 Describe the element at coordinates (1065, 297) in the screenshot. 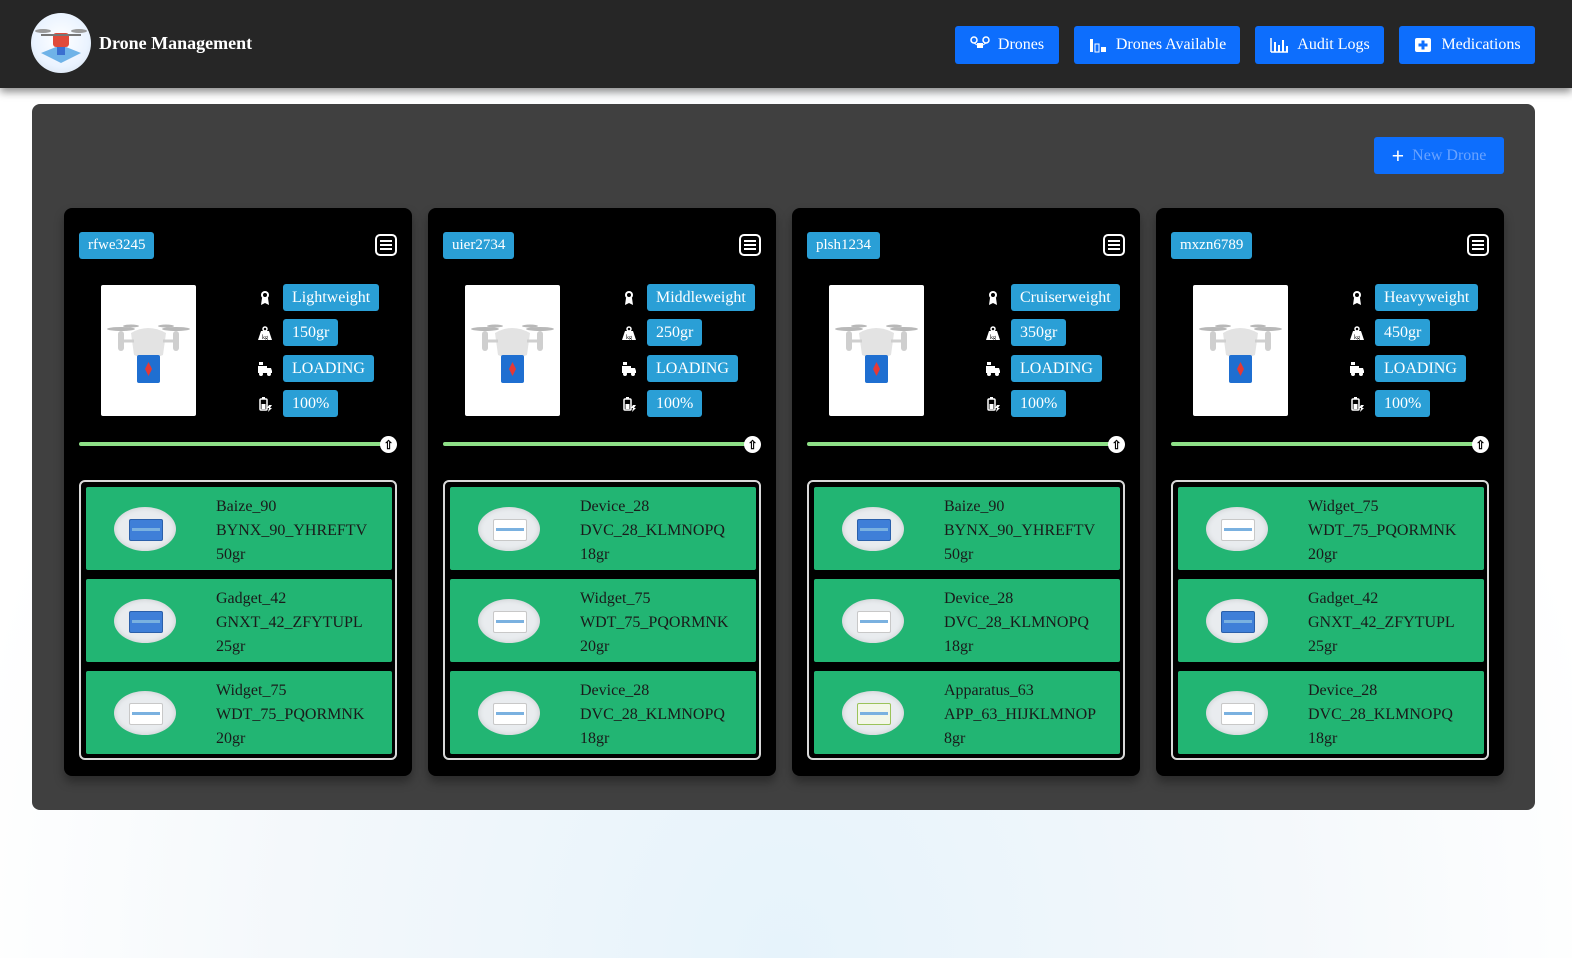

I see `drone-model-badge: Cruiserweight` at that location.